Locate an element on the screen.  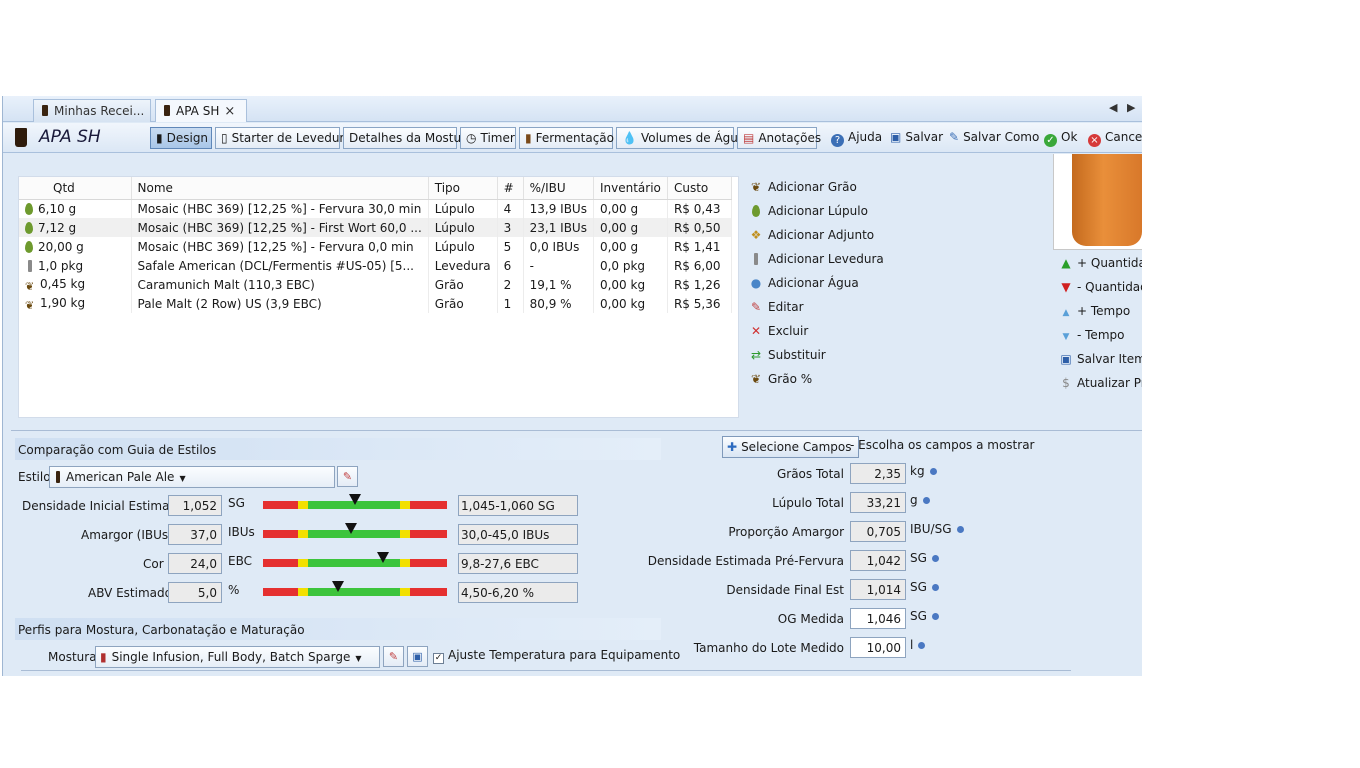
add-hop-button: Adicionar Lúpulo is located at coordinates (813, 216).